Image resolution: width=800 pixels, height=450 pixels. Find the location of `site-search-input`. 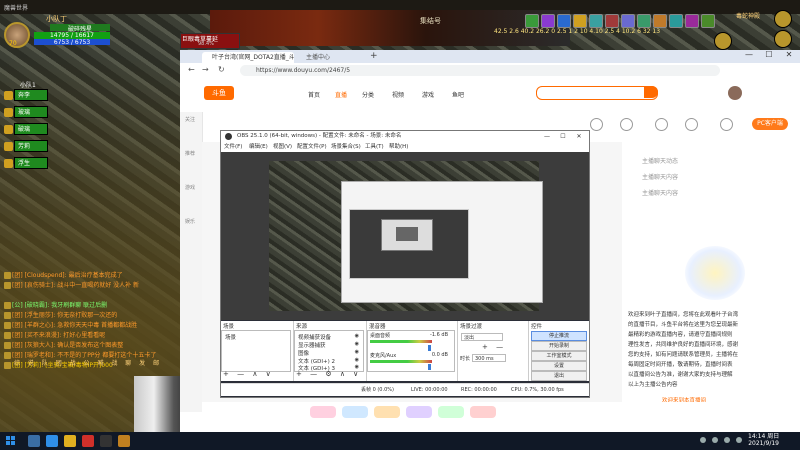

site-search-input is located at coordinates (597, 93).